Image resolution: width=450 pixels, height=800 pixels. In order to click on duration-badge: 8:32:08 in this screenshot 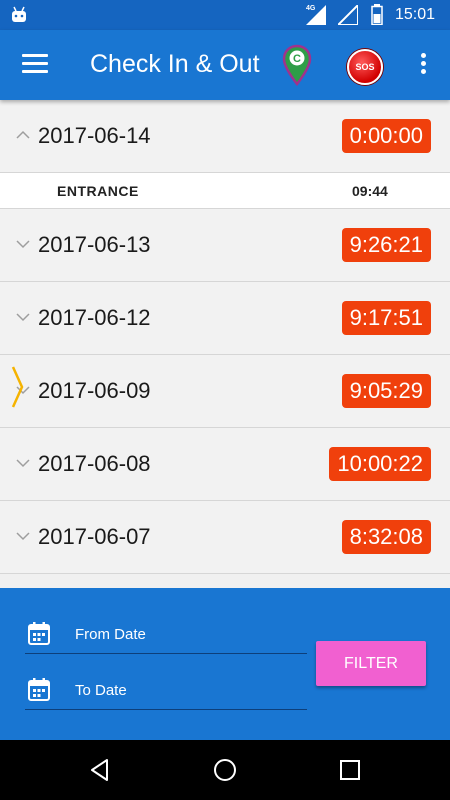, I will do `click(386, 537)`.